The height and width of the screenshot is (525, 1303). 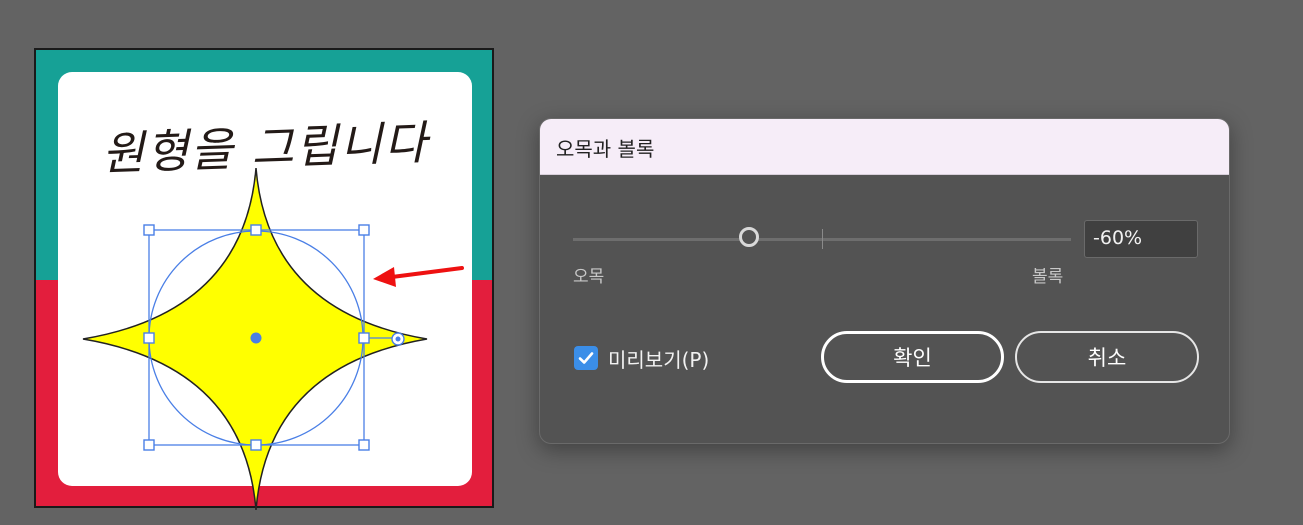 What do you see at coordinates (589, 277) in the screenshot?
I see `slider-label-pucker: 오목` at bounding box center [589, 277].